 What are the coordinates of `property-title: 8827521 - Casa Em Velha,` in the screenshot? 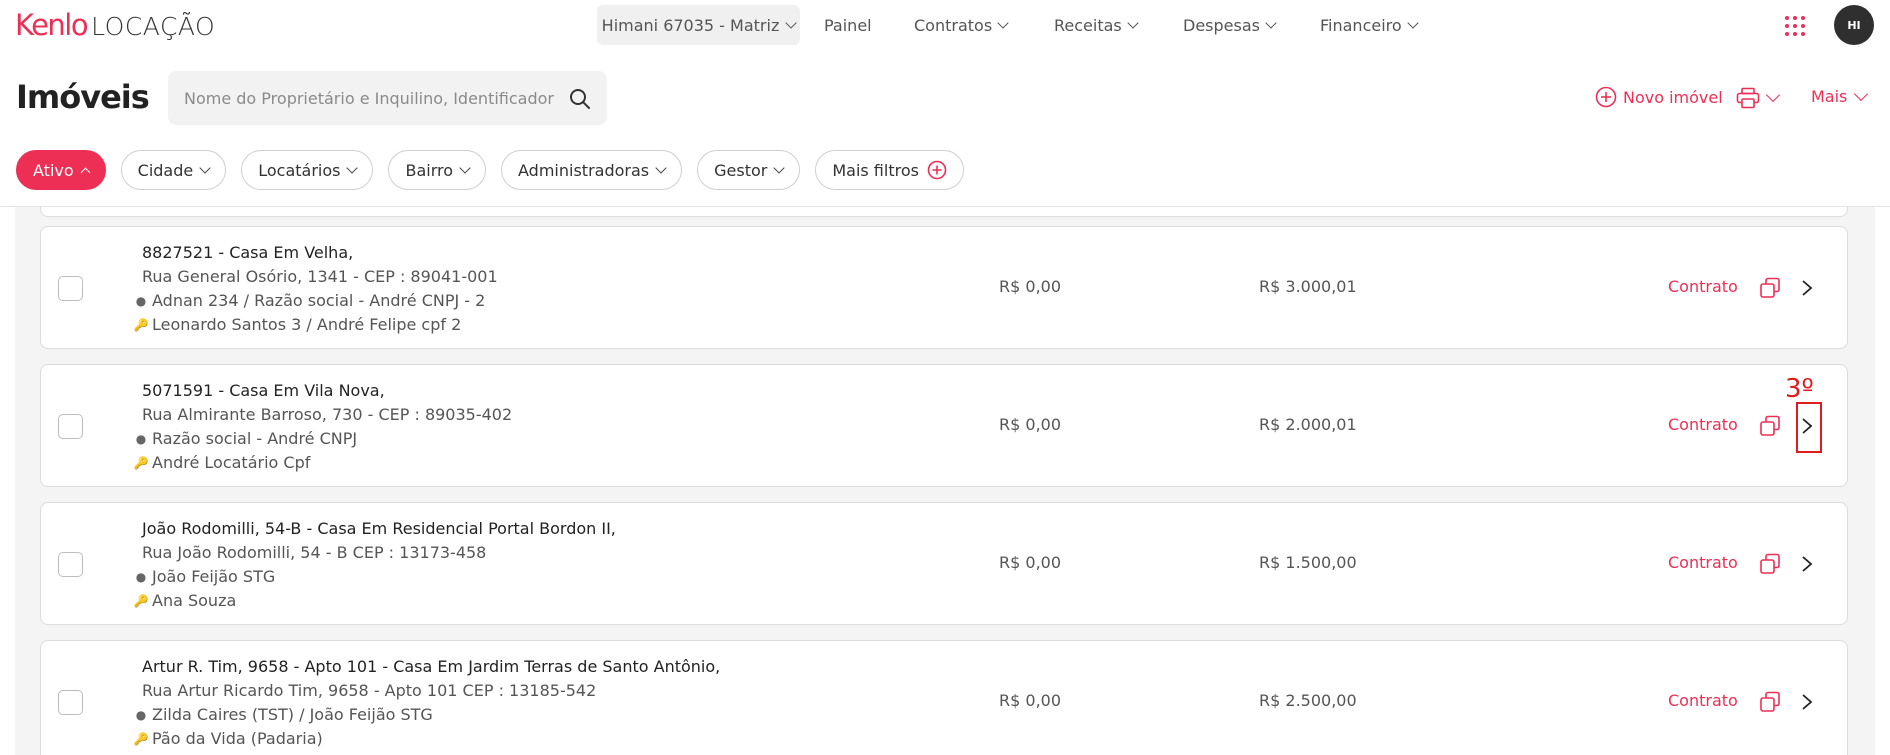 It's located at (248, 252).